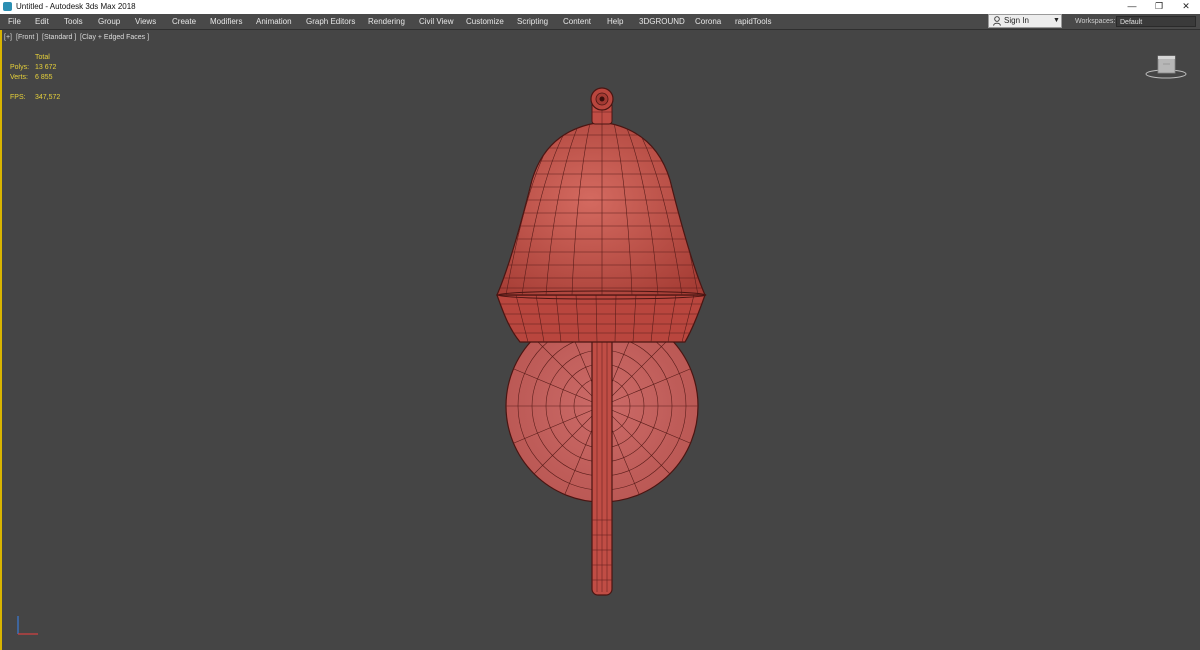 This screenshot has height=650, width=1200. I want to click on app-icon, so click(7, 6).